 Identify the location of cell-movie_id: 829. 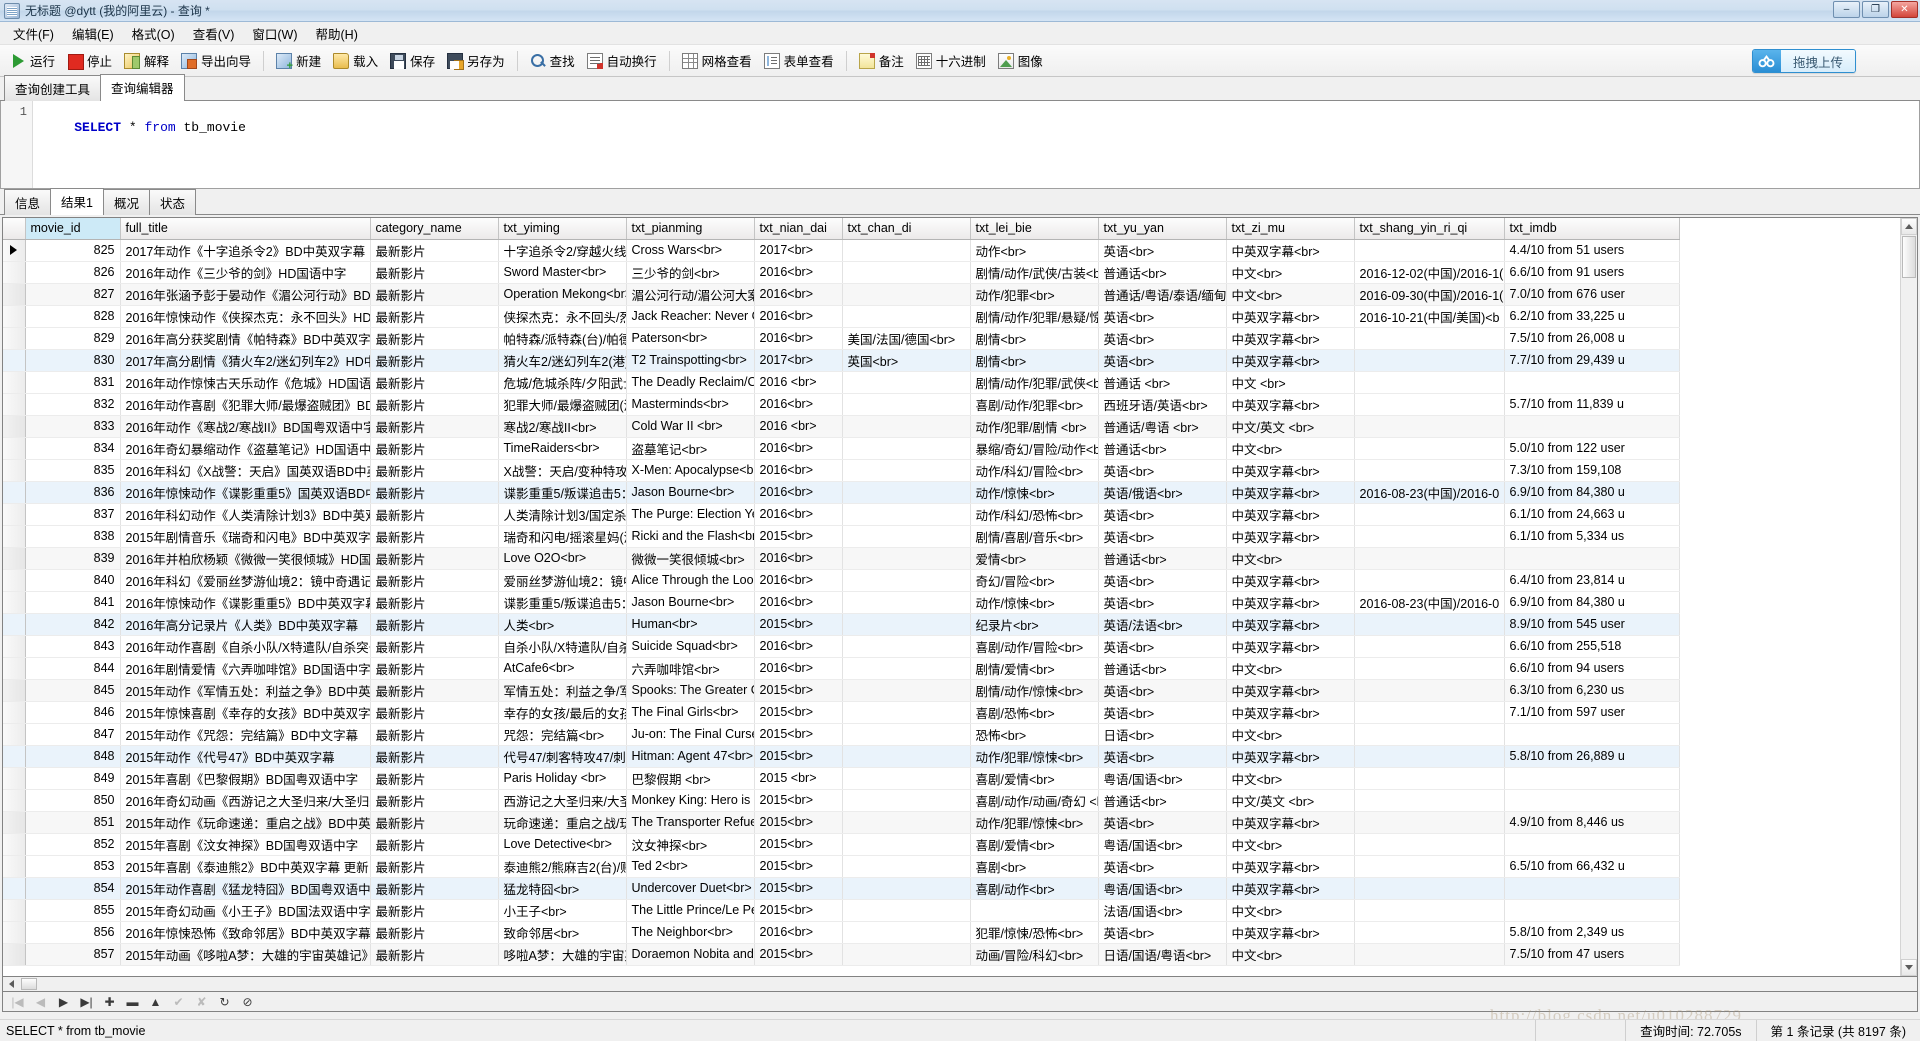
(73, 338).